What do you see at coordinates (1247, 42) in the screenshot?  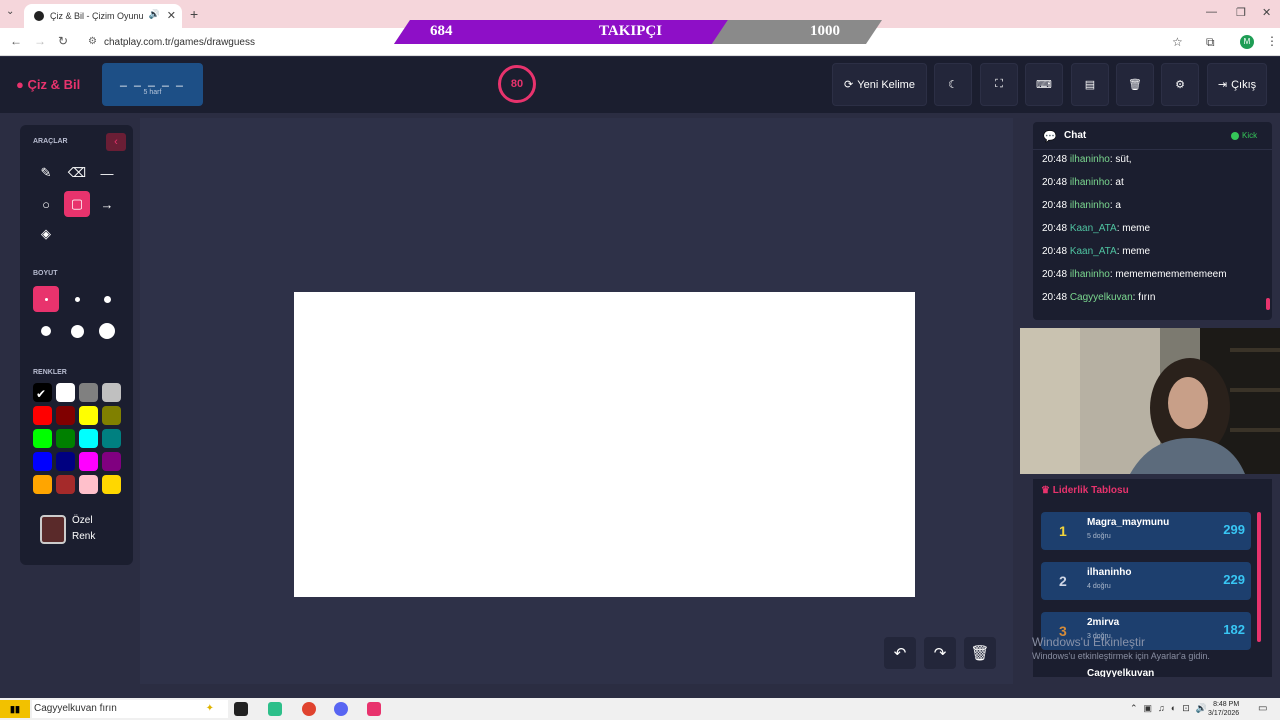 I see `profile-avatar: M` at bounding box center [1247, 42].